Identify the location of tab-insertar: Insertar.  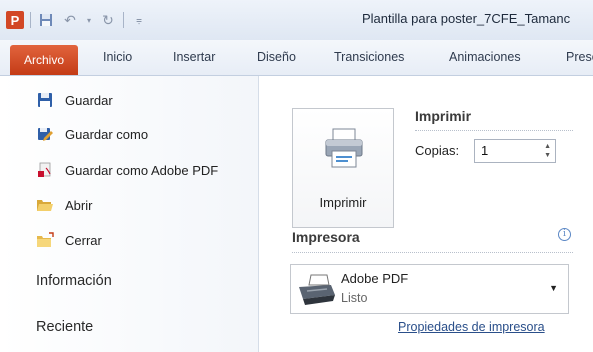
(194, 57).